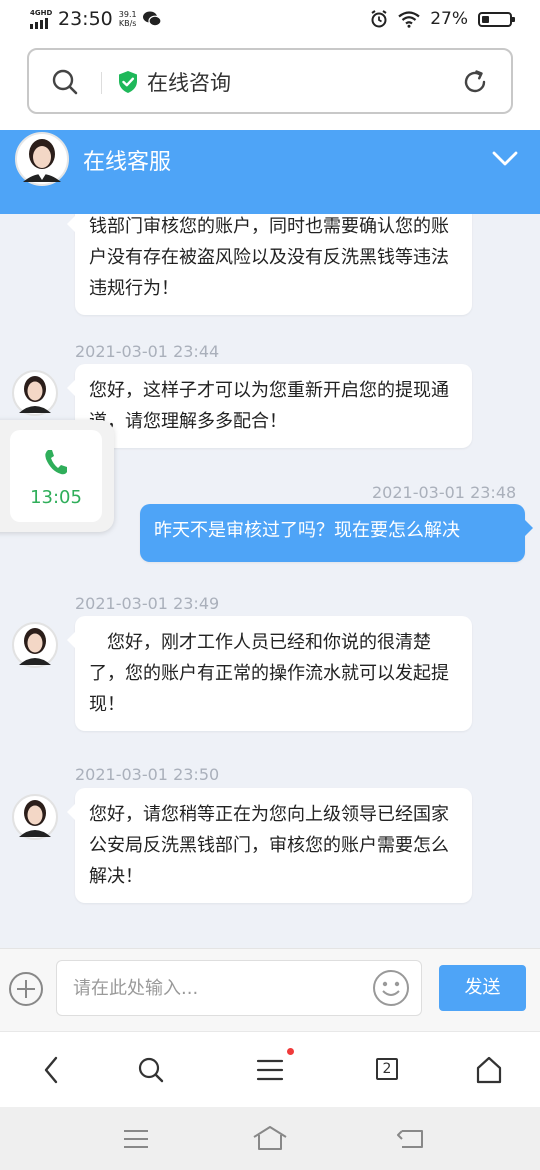 Image resolution: width=540 pixels, height=1170 pixels. I want to click on status-bar: 4GHD 23:50 39.1 KB/s 27%, so click(270, 21).